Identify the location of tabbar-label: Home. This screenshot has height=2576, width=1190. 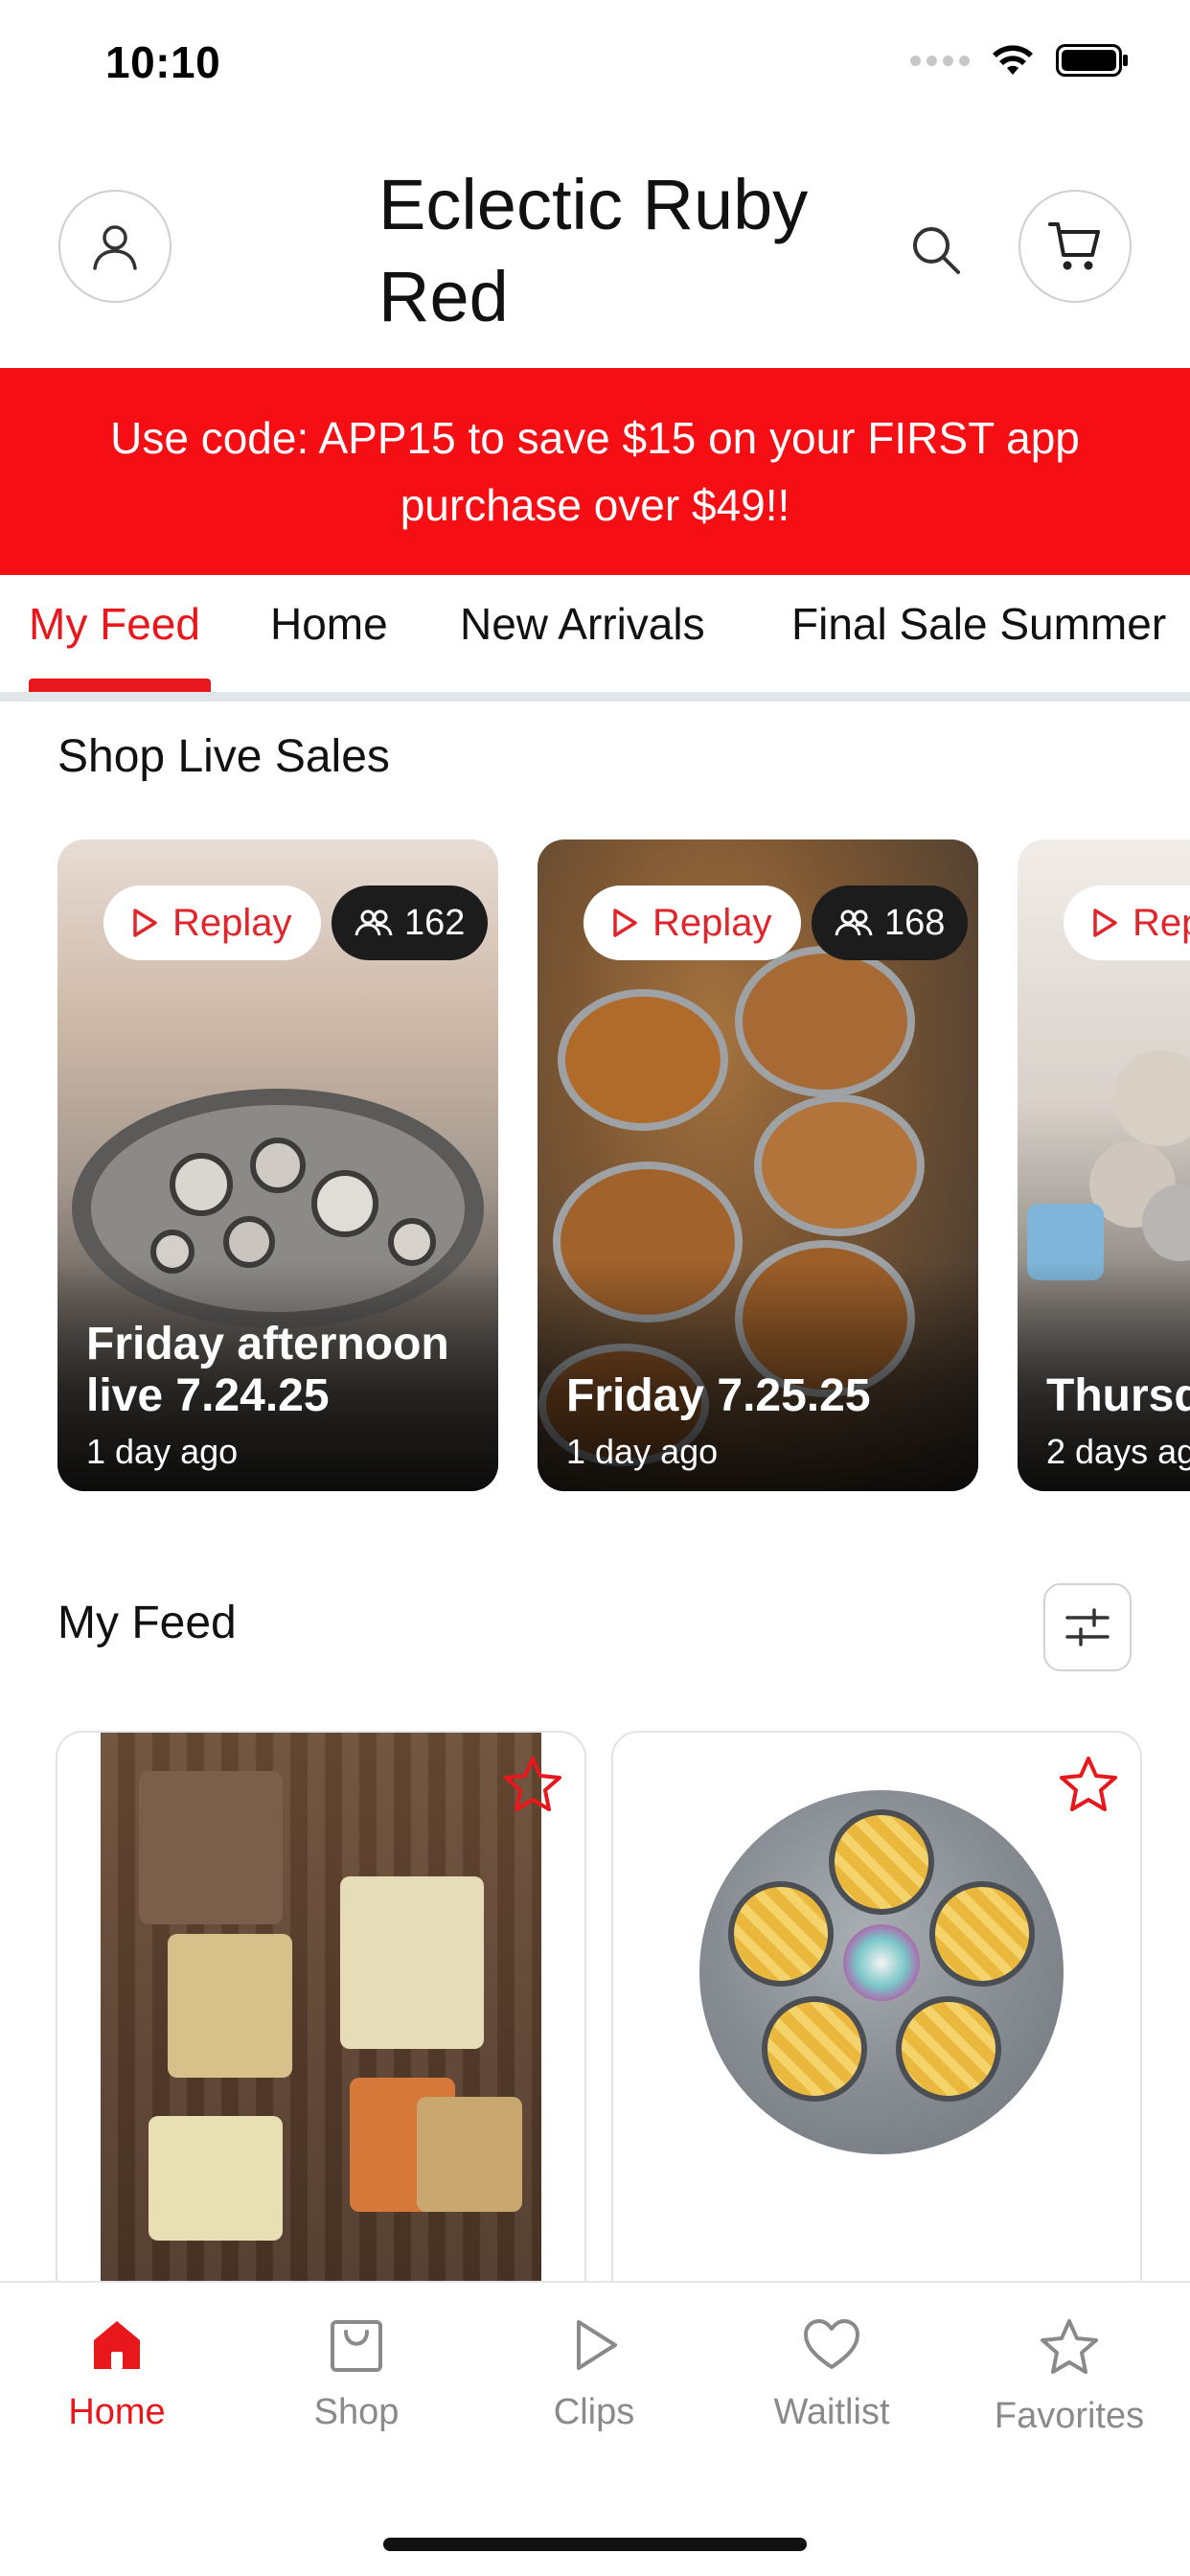
(117, 2412).